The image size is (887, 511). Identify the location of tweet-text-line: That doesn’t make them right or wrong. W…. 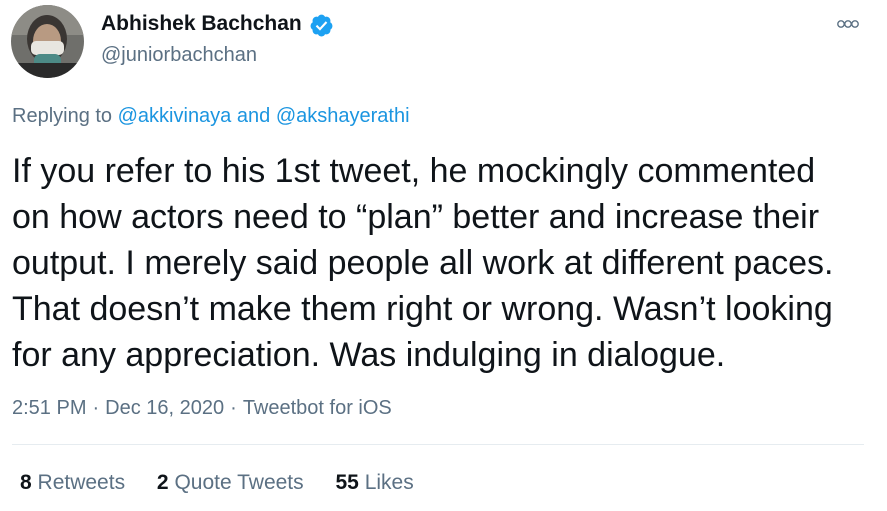
(422, 309).